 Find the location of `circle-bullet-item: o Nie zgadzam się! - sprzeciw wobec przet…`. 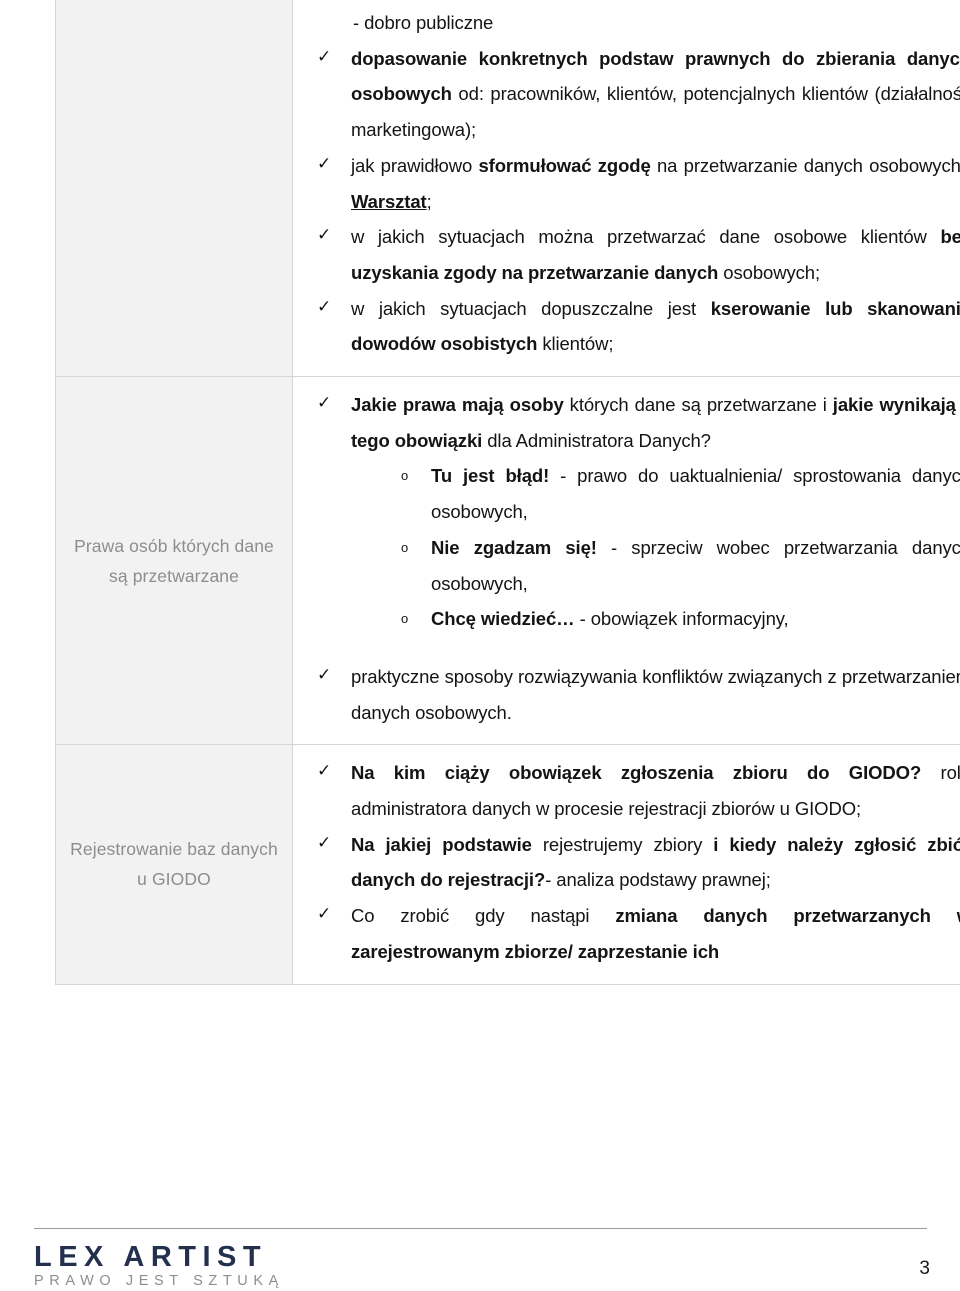

circle-bullet-item: o Nie zgadzam się! - sprzeciw wobec przet… is located at coordinates (634, 565).